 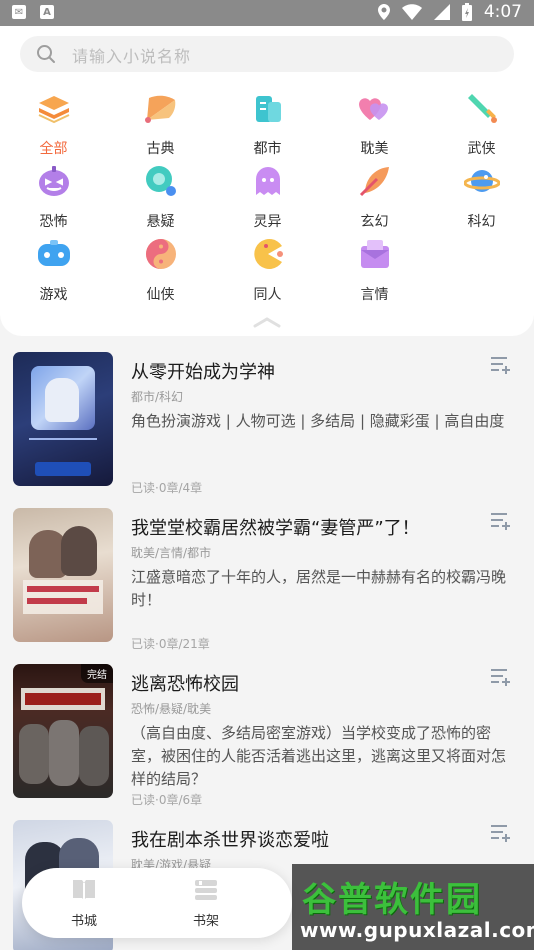 What do you see at coordinates (230, 840) in the screenshot?
I see `book-title: 我在剧本杀世界谈恋爱啦` at bounding box center [230, 840].